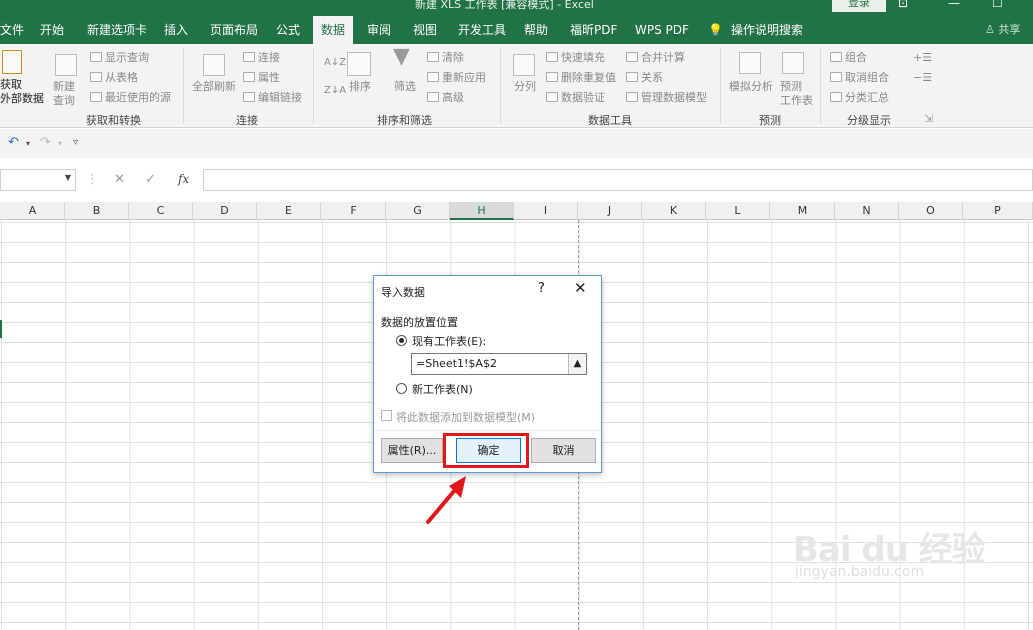 Image resolution: width=1033 pixels, height=630 pixels. I want to click on share-button: ♙ 共享, so click(1002, 30).